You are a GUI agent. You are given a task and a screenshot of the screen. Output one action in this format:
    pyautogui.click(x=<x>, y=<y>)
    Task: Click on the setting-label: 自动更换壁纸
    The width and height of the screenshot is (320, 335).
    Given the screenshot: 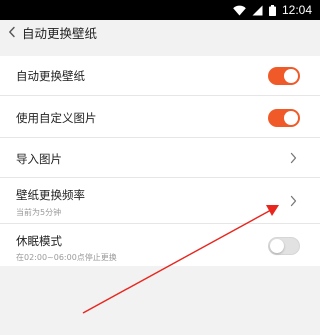 What is the action you would take?
    pyautogui.click(x=50, y=76)
    